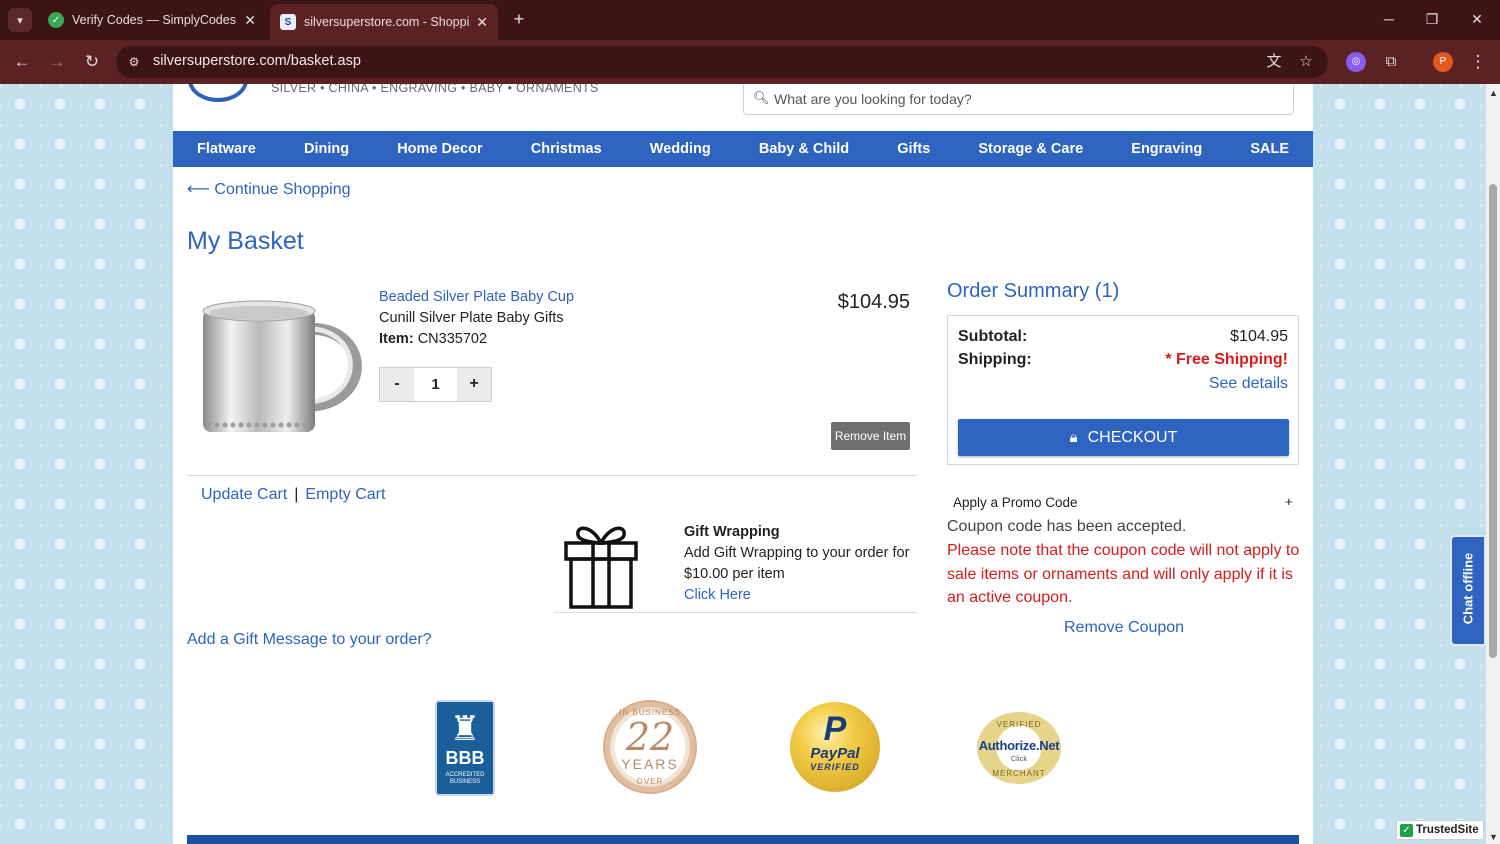 The image size is (1500, 844). I want to click on checkout-button: 🔒︎ CHECKOUT, so click(1123, 437).